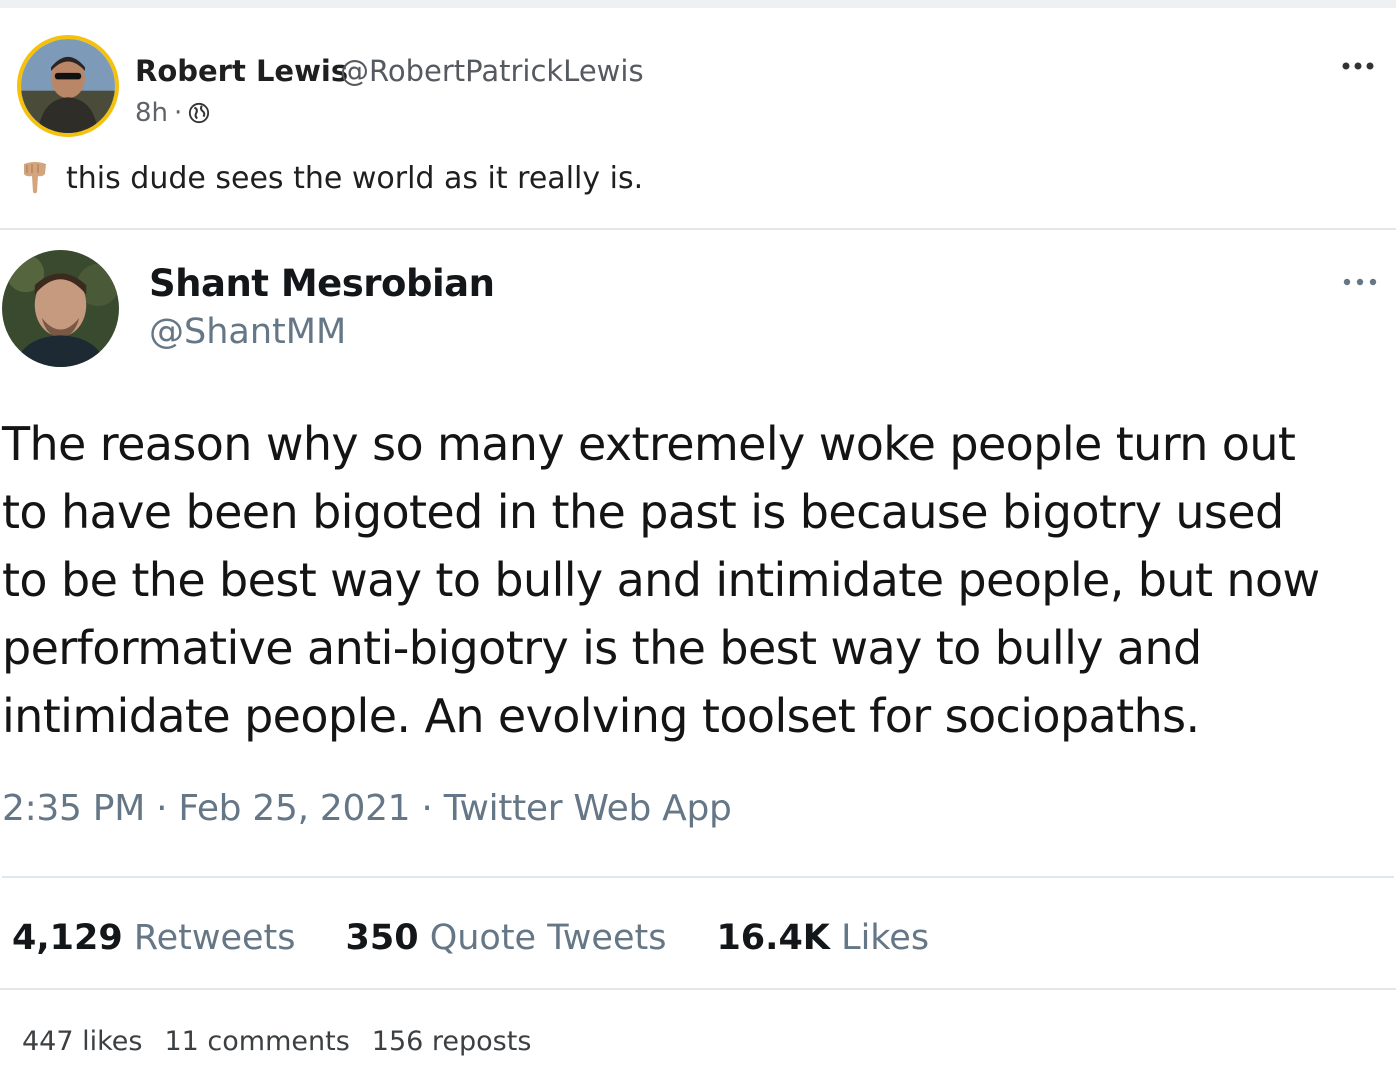 The image size is (1396, 1080). What do you see at coordinates (256, 1041) in the screenshot?
I see `comments-count-link: 11 comments` at bounding box center [256, 1041].